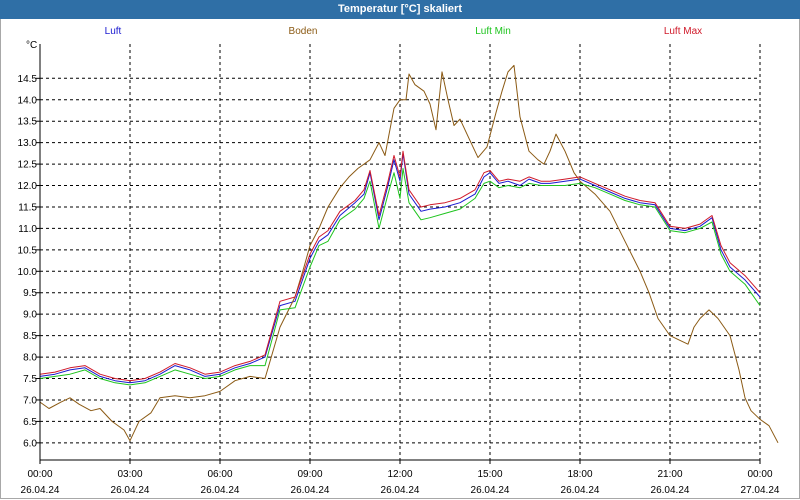 This screenshot has width=800, height=500. Describe the element at coordinates (30, 400) in the screenshot. I see `y-tick-label: 7.0` at that location.